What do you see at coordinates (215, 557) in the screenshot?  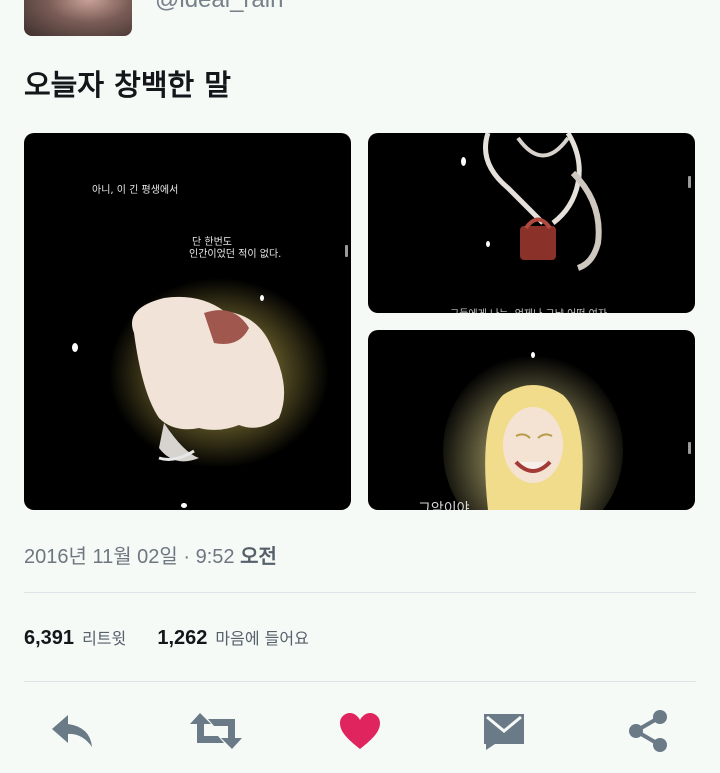 I see `tweet-time: 9:52` at bounding box center [215, 557].